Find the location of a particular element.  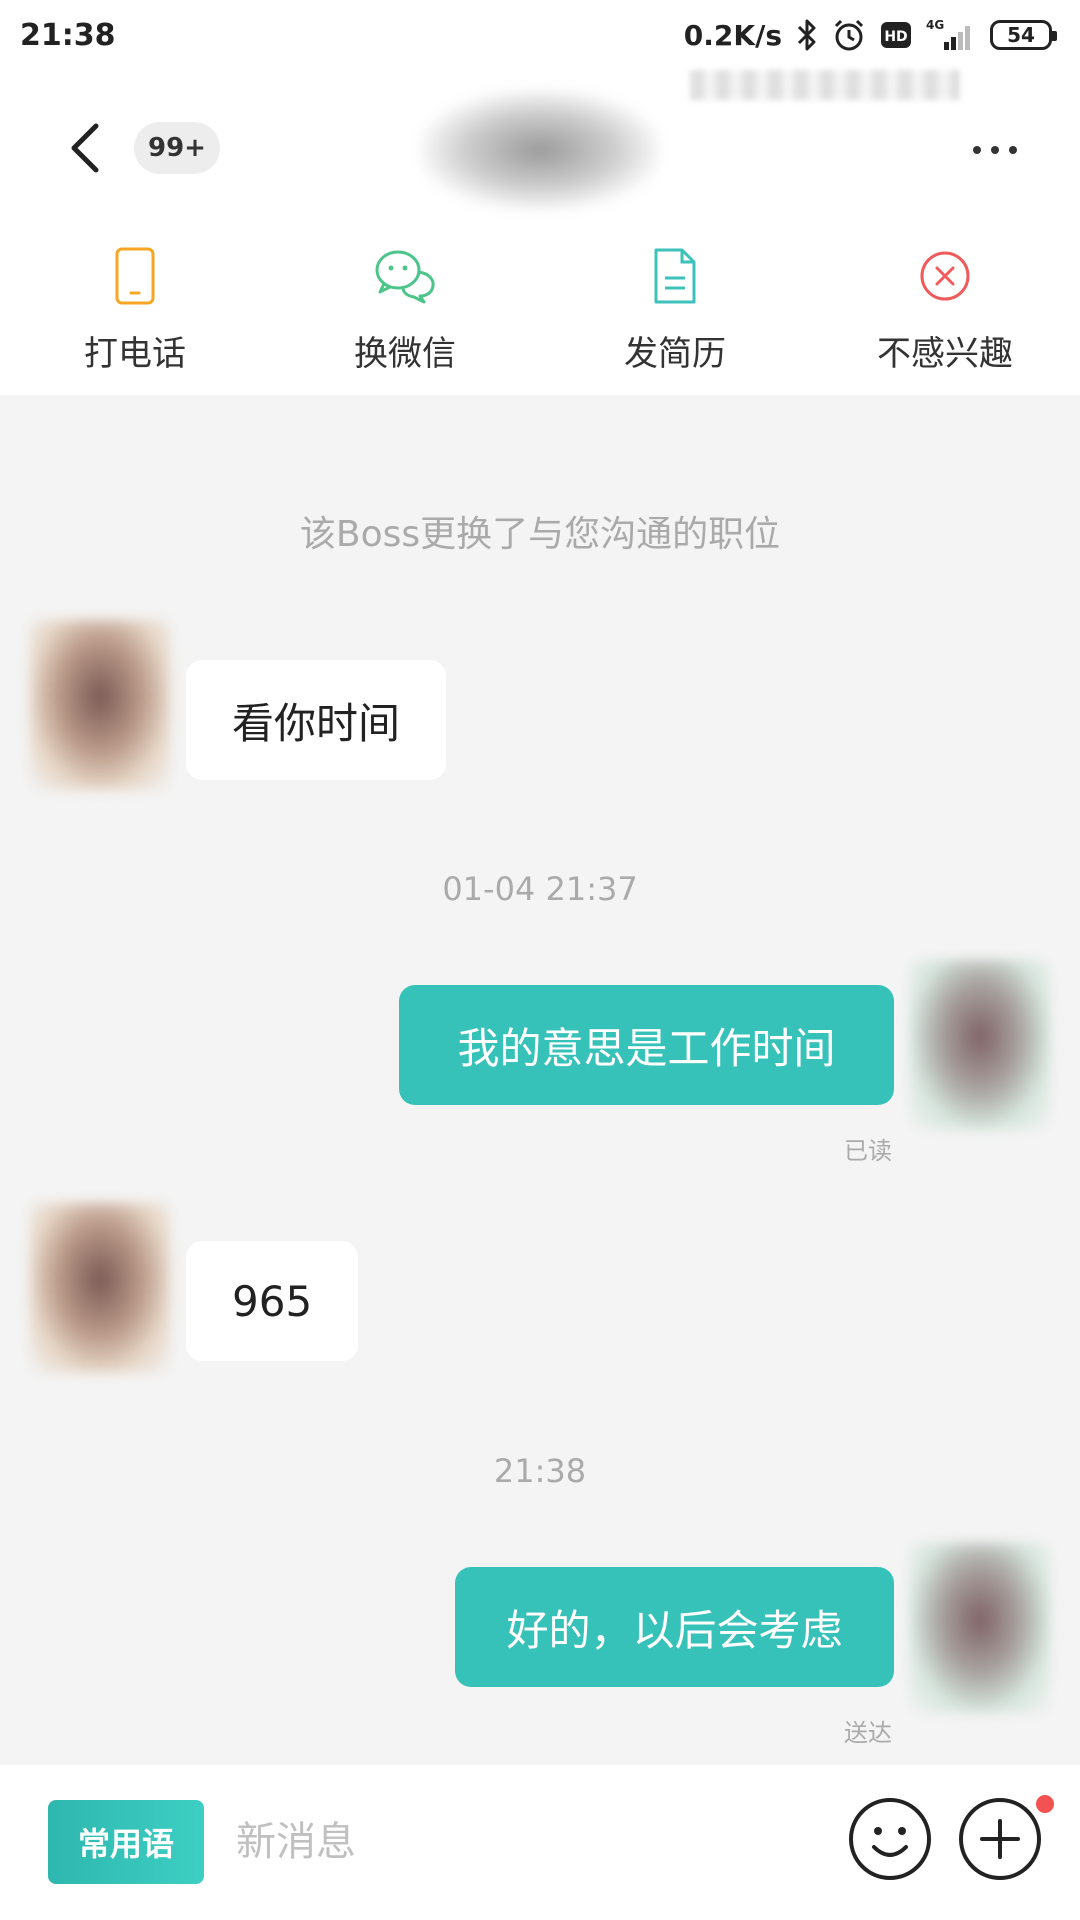

contact-subtitle-blurred is located at coordinates (825, 85).